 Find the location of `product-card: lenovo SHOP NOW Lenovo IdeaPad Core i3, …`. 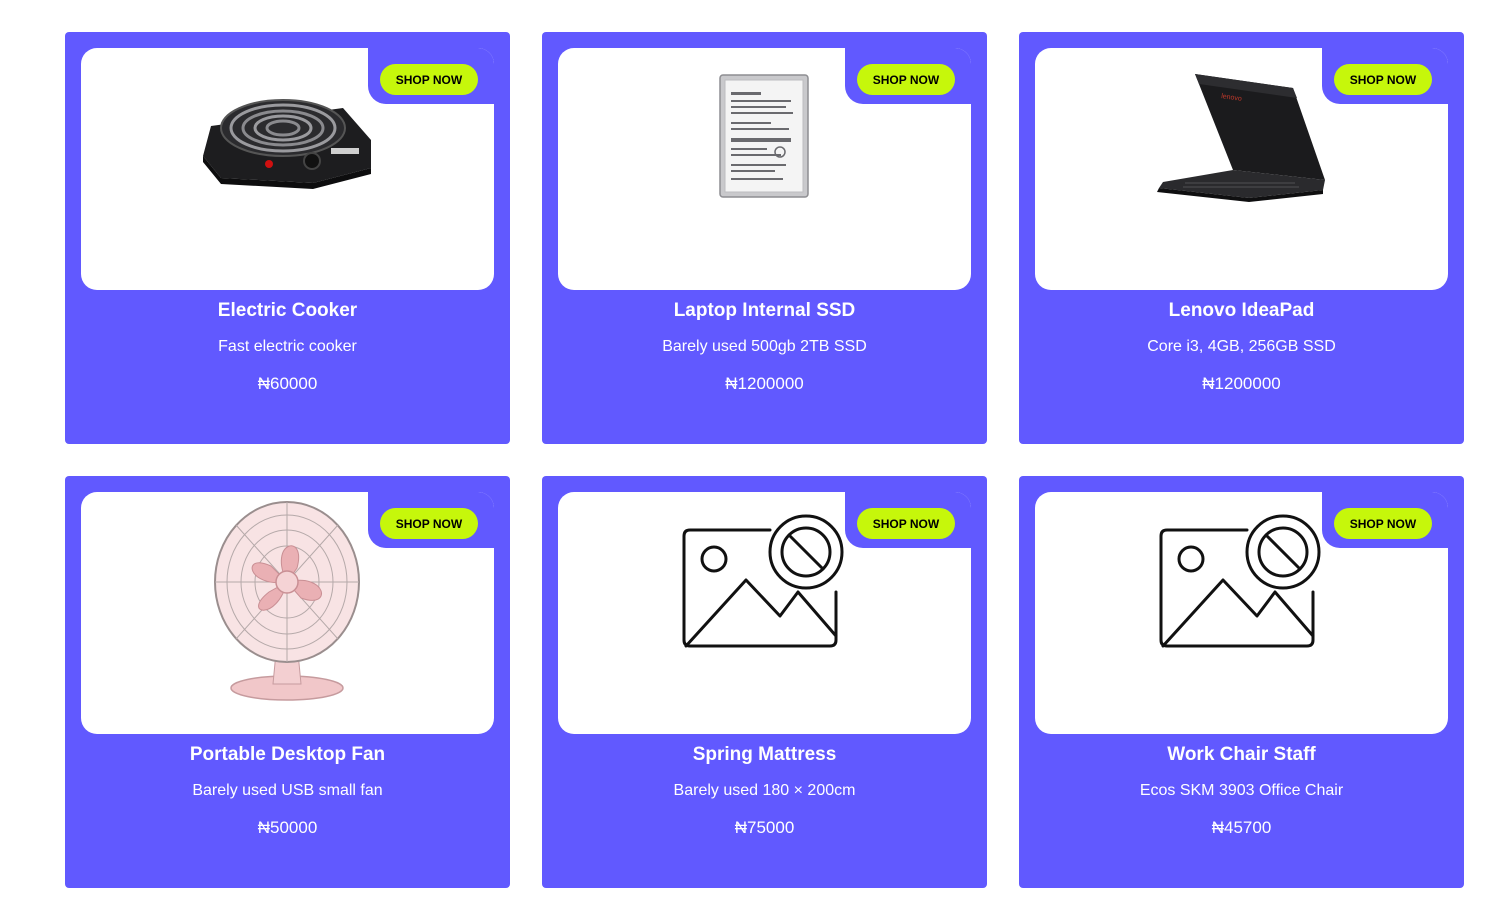

product-card: lenovo SHOP NOW Lenovo IdeaPad Core i3, … is located at coordinates (1241, 238).